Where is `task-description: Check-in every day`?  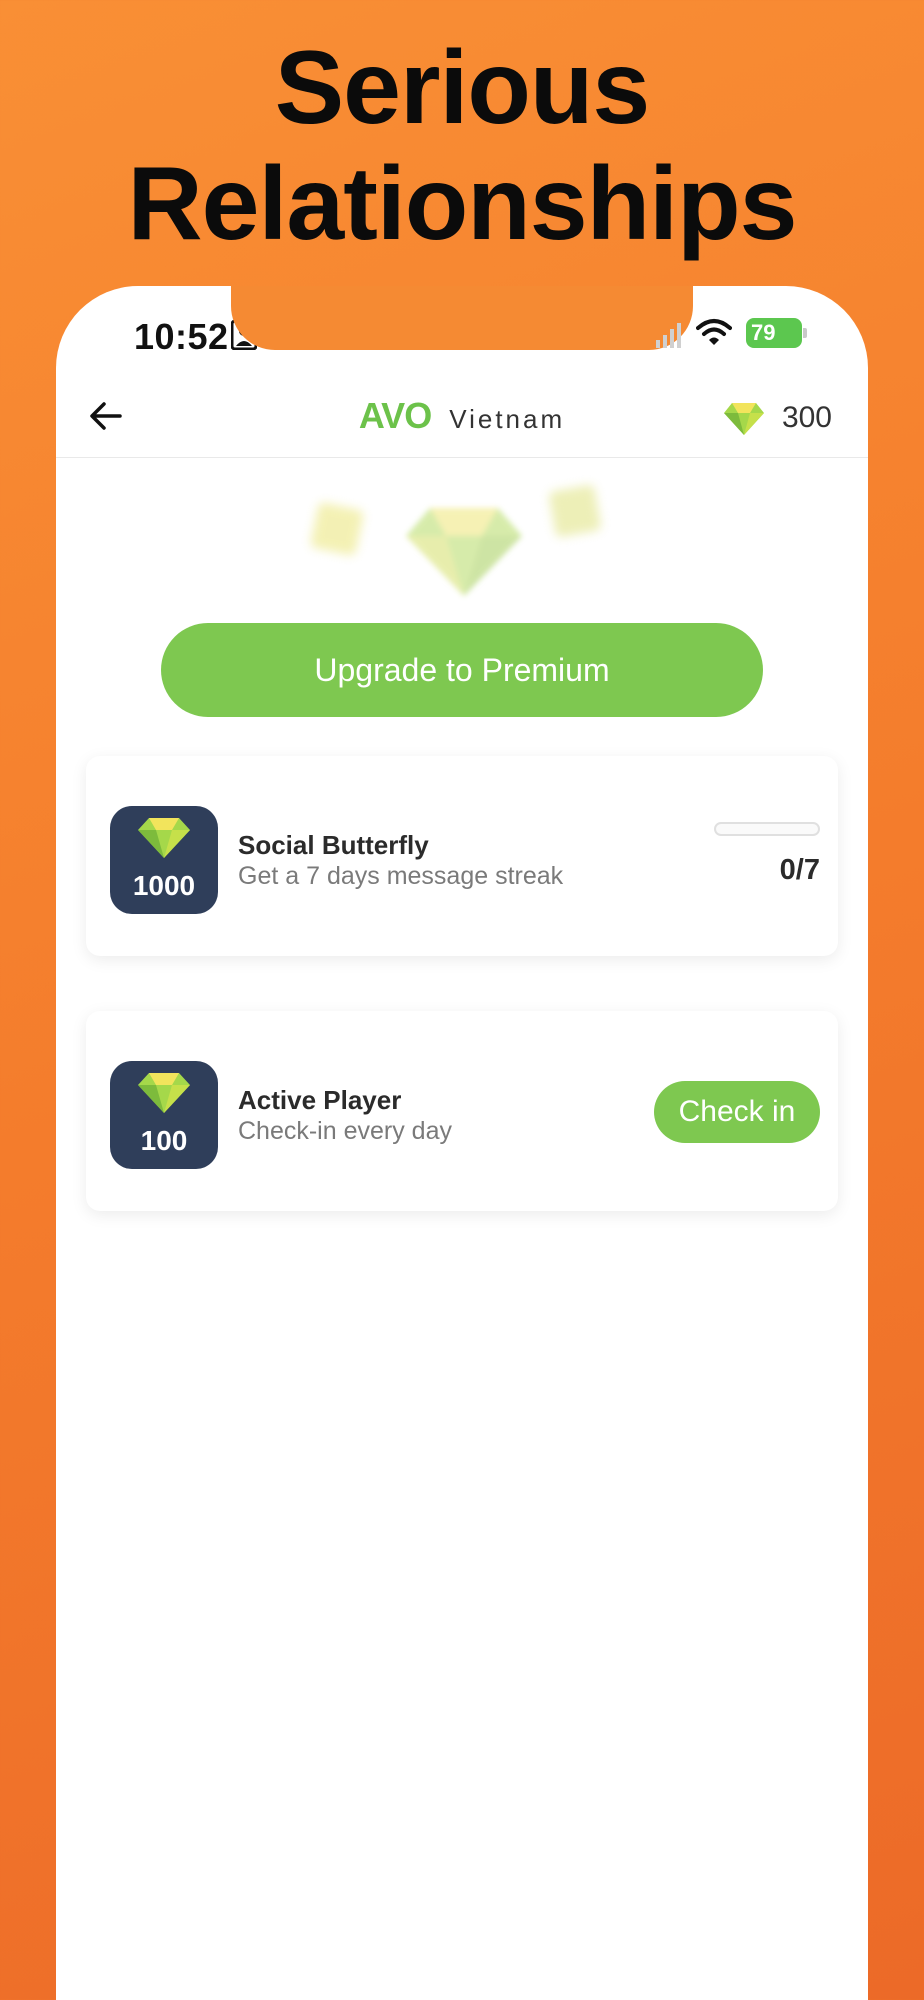
task-description: Check-in every day is located at coordinates (345, 1131).